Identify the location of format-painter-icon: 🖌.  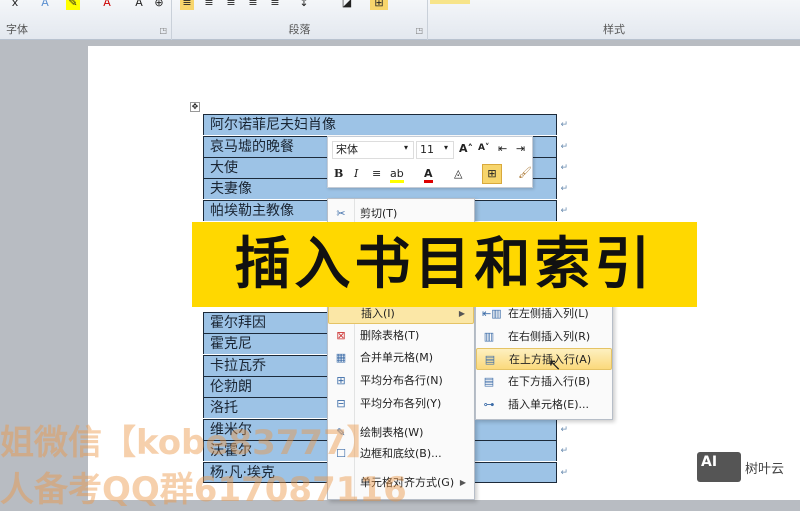
(525, 172).